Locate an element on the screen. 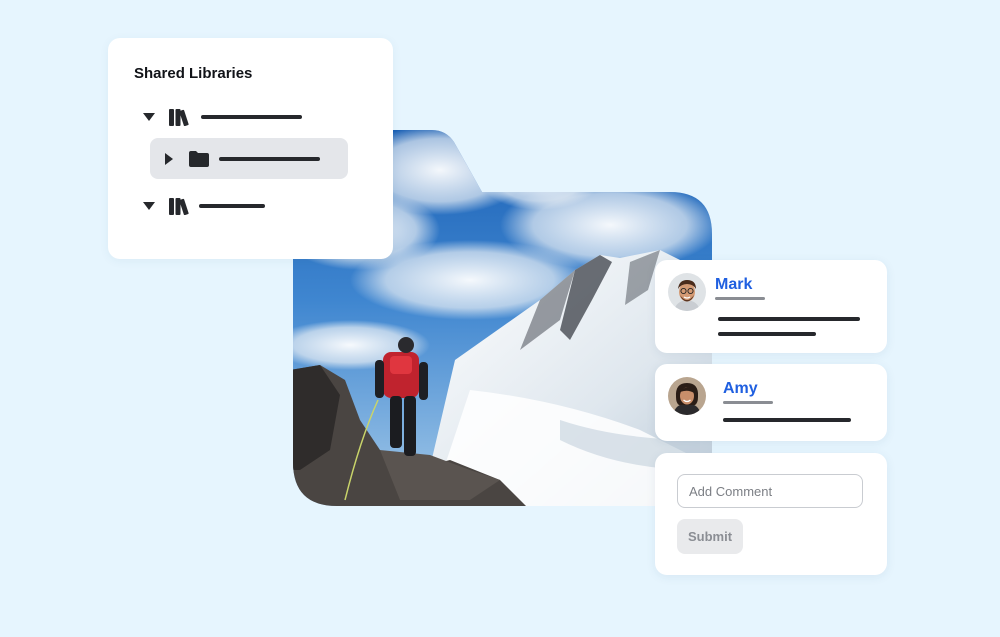 The image size is (1000, 637). comment-card-amy: Amy is located at coordinates (771, 402).